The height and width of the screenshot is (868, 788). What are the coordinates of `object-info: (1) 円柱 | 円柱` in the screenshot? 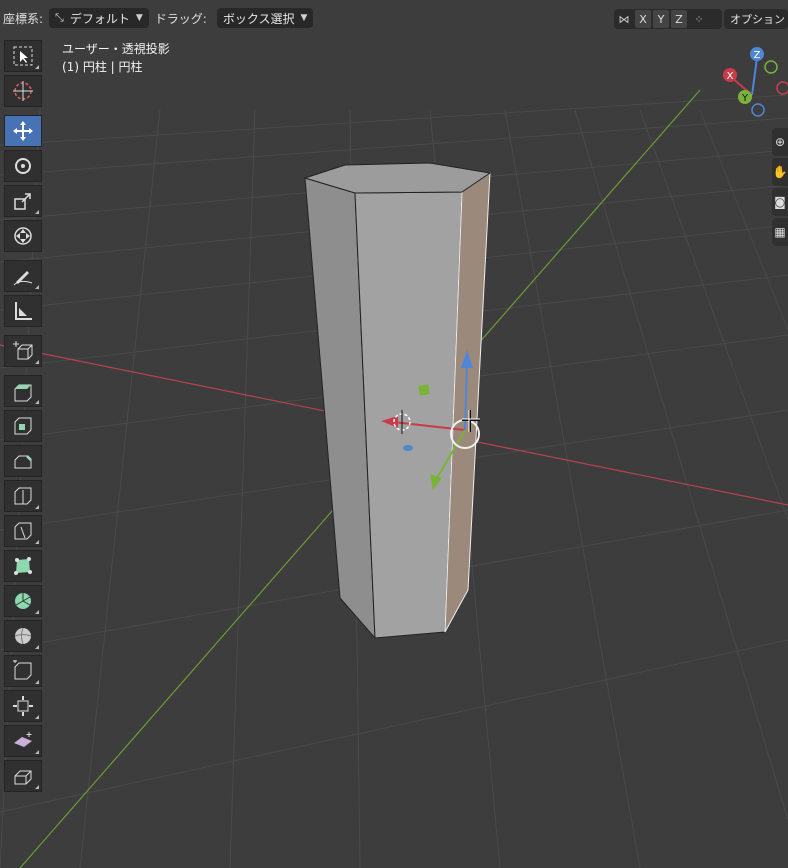 It's located at (102, 67).